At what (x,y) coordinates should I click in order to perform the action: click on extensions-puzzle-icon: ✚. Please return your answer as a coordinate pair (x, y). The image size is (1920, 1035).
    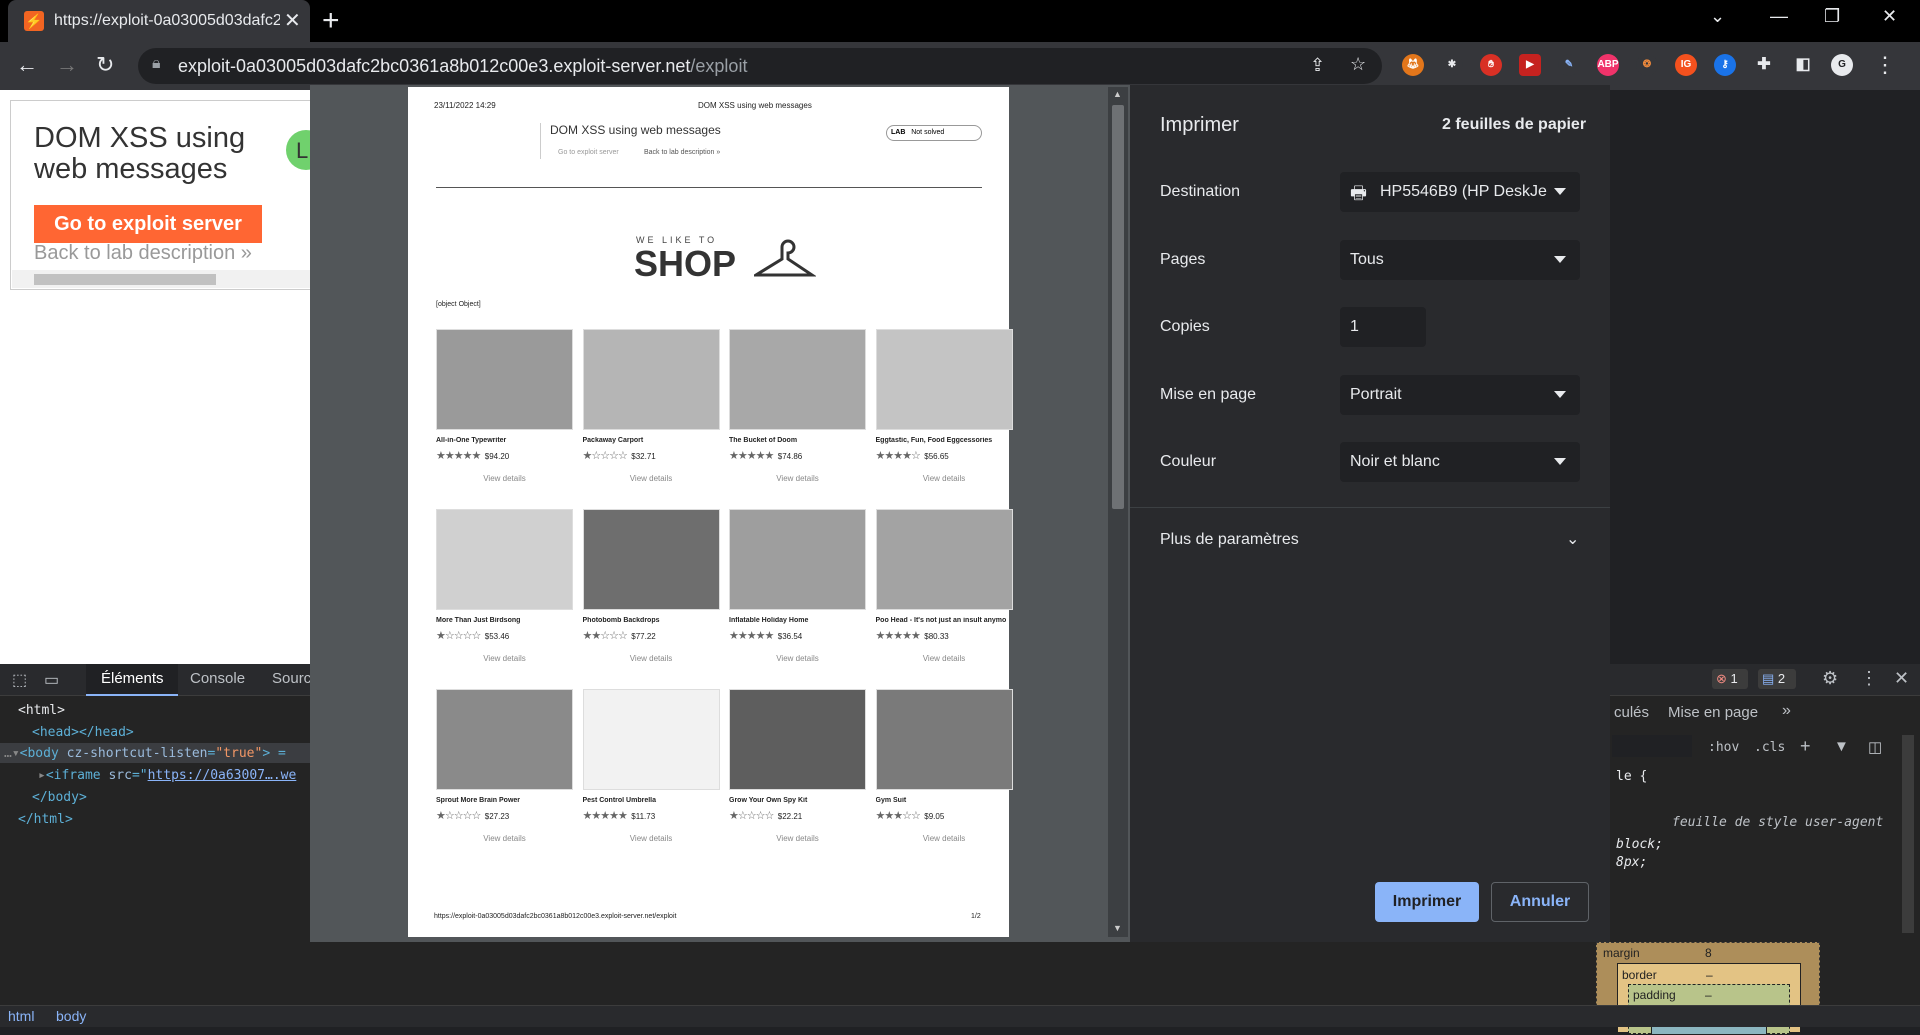
    Looking at the image, I should click on (1764, 65).